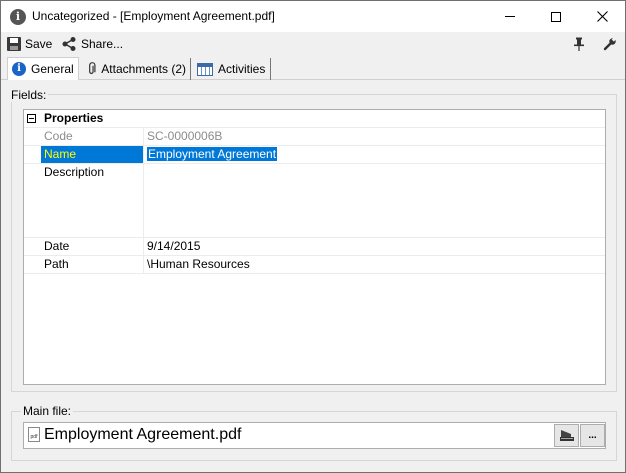  What do you see at coordinates (39, 44) in the screenshot?
I see `save-label: Save` at bounding box center [39, 44].